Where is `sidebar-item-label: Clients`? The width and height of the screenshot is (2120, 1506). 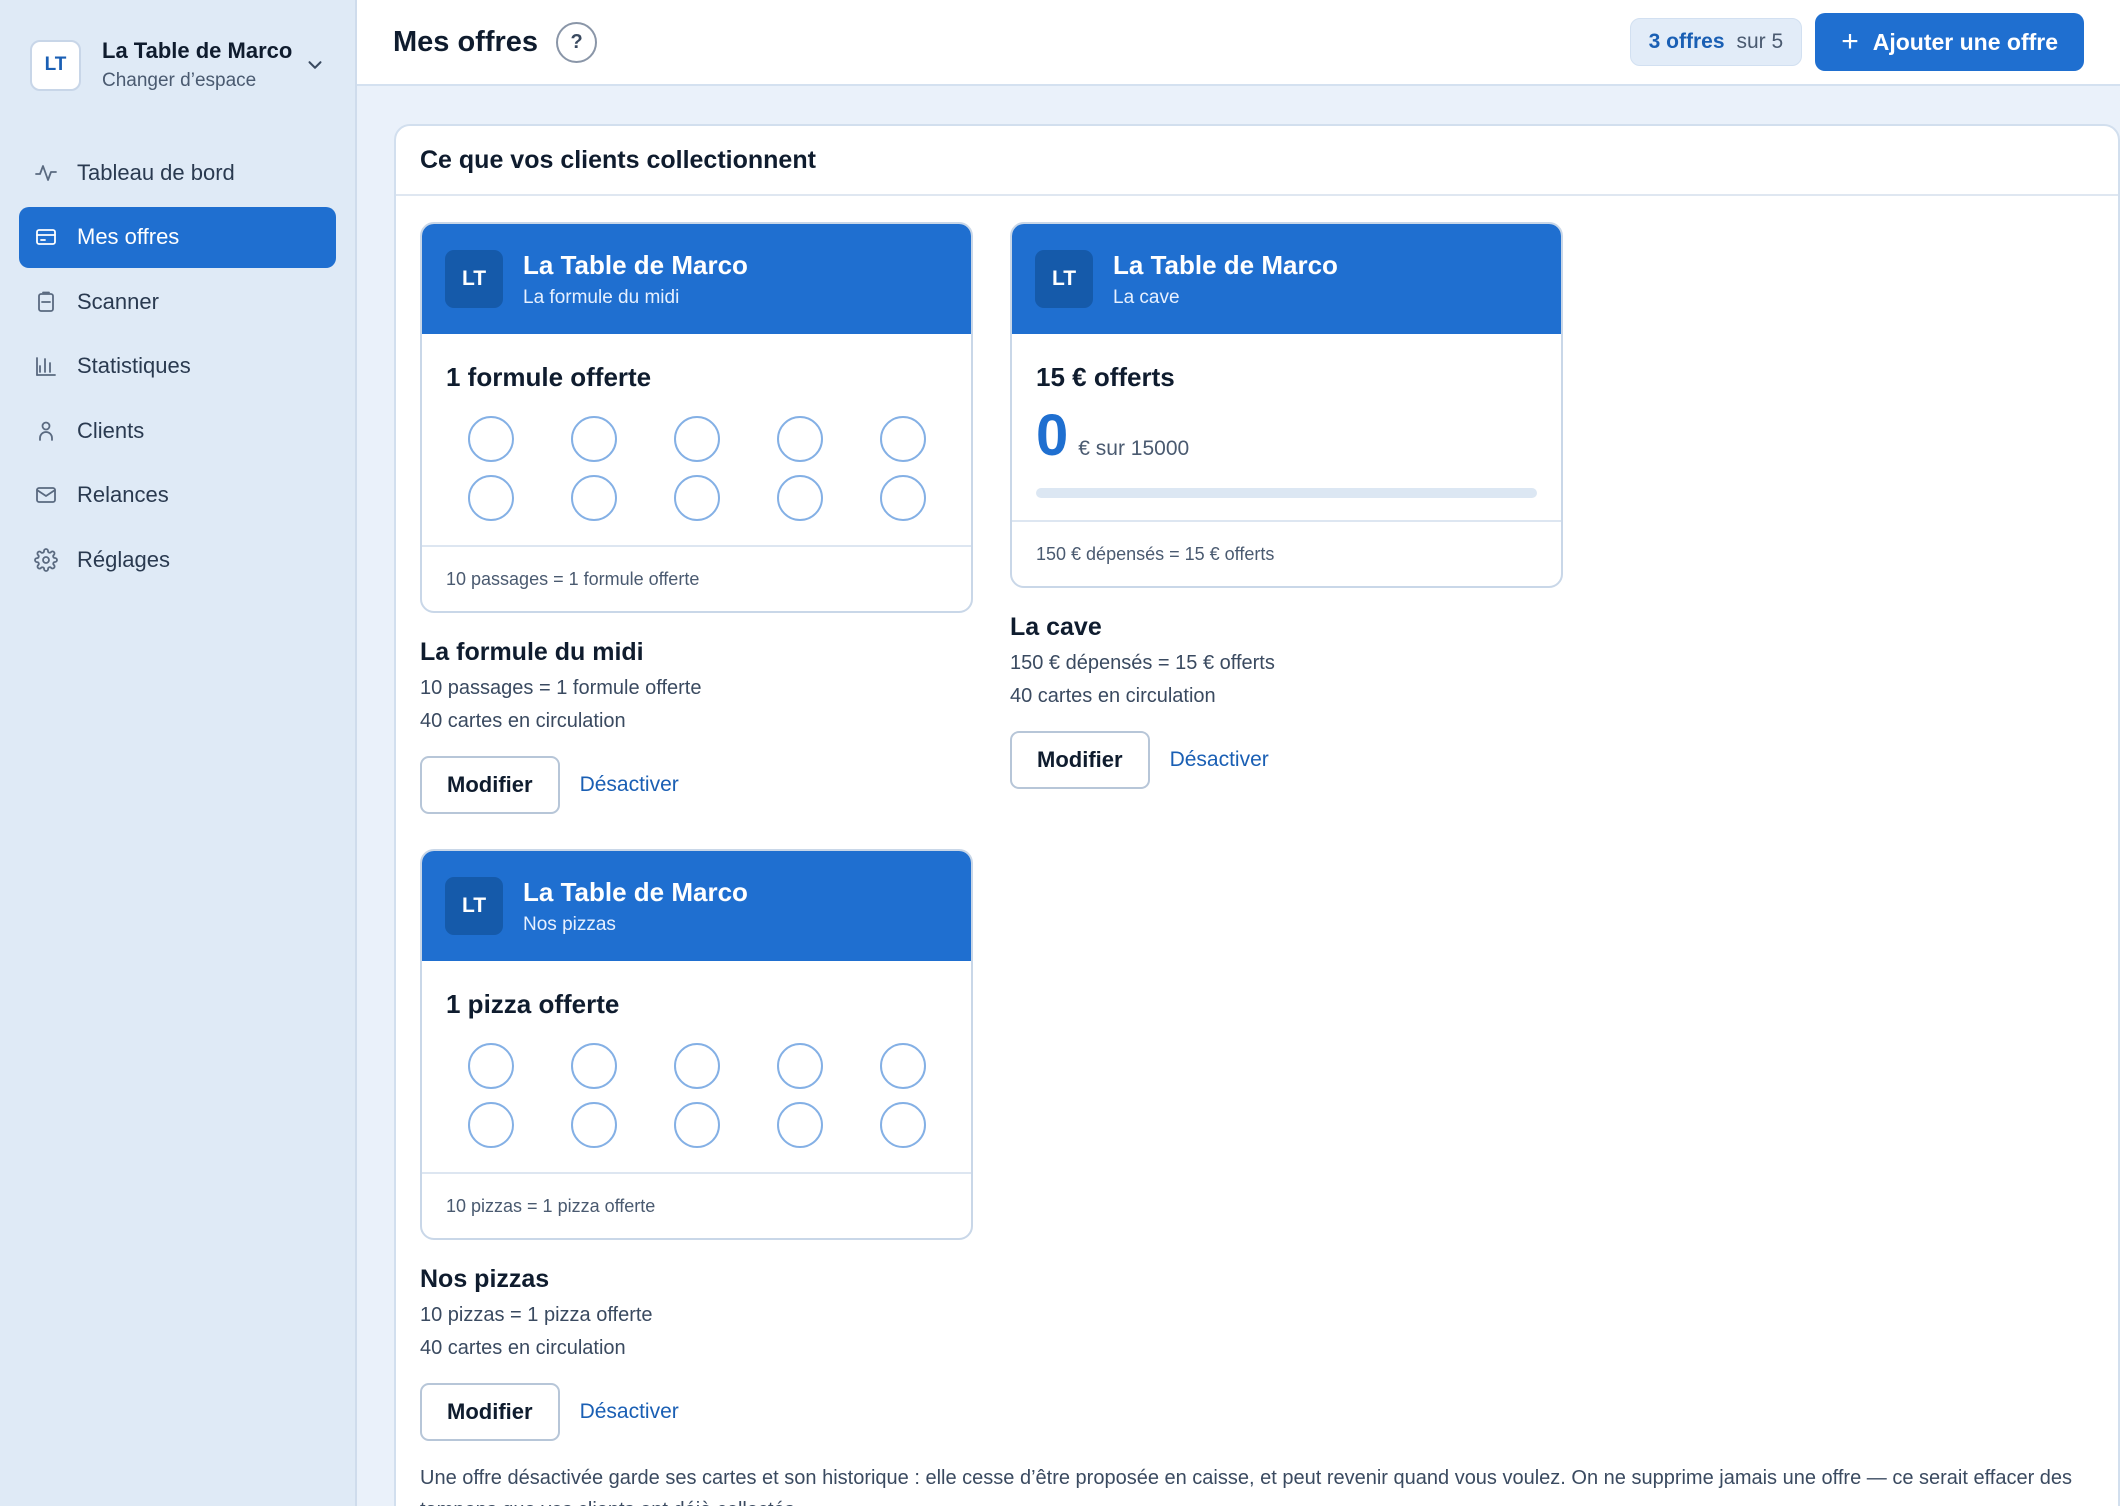 sidebar-item-label: Clients is located at coordinates (111, 430).